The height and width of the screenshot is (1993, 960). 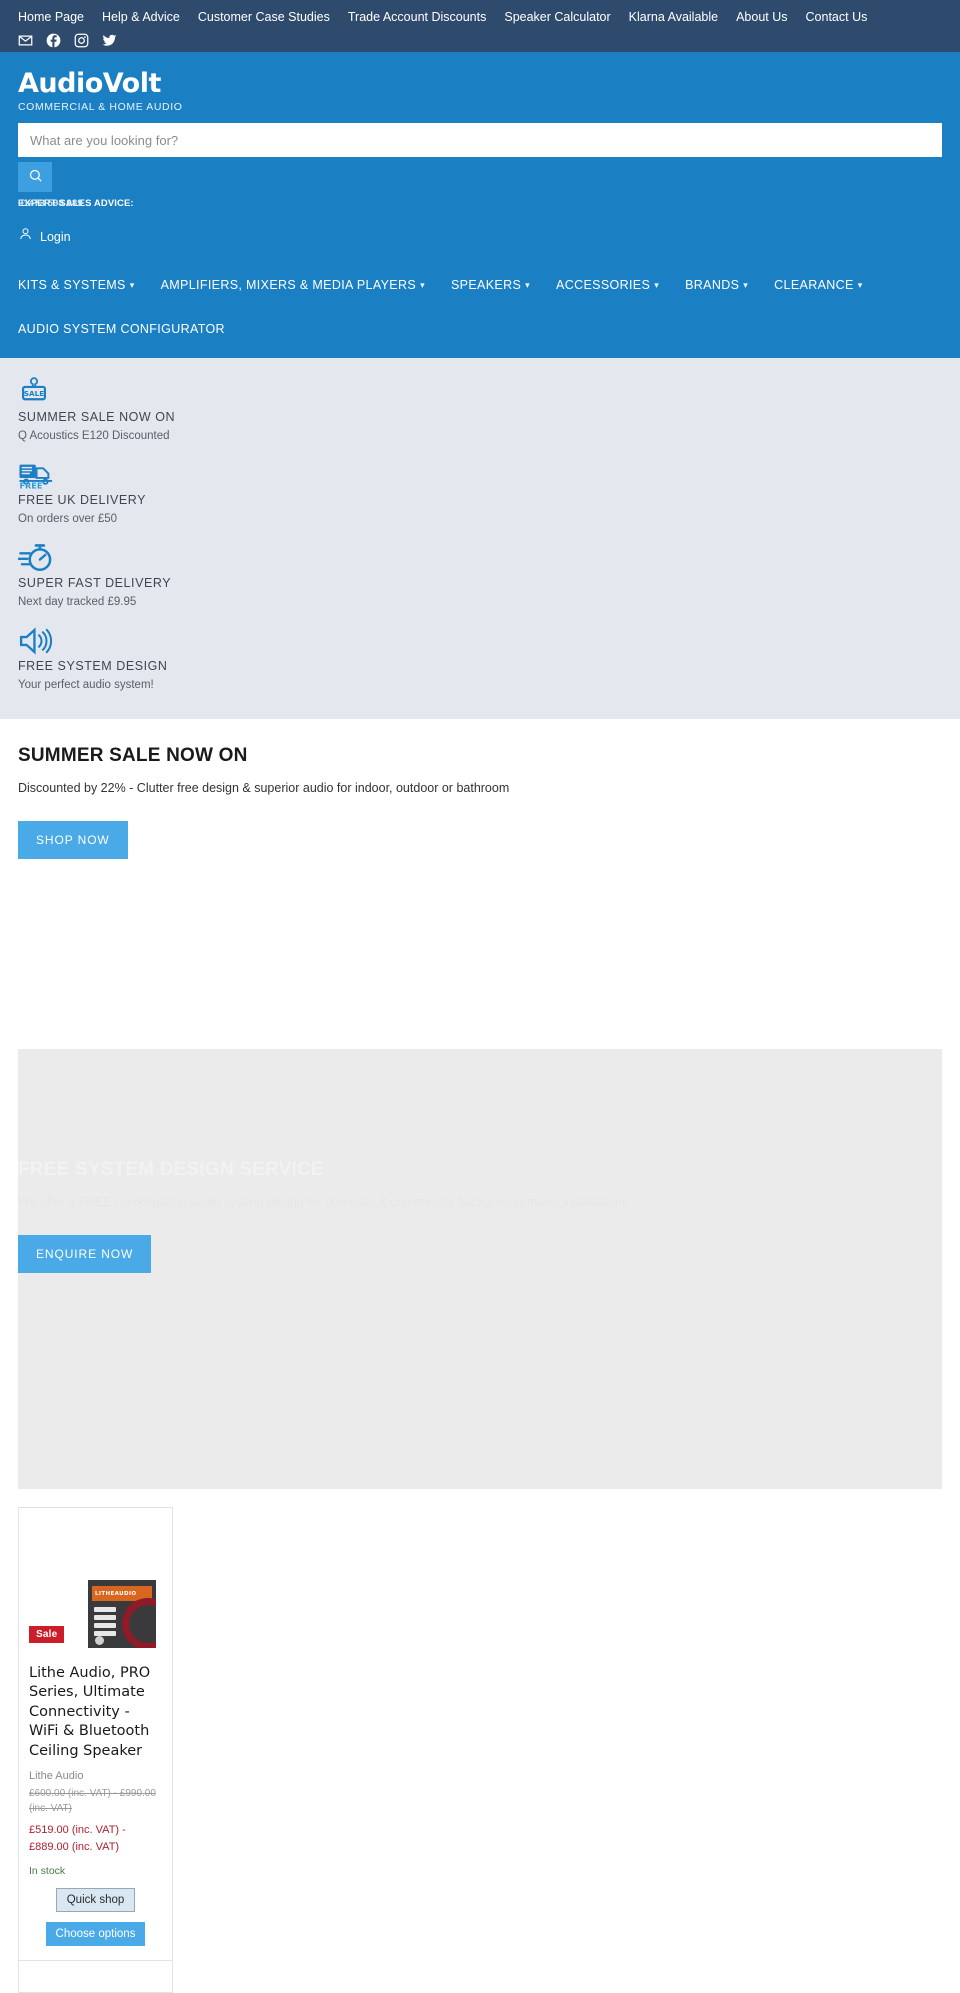 What do you see at coordinates (480, 392) in the screenshot?
I see `sale-tag-icon: SALE` at bounding box center [480, 392].